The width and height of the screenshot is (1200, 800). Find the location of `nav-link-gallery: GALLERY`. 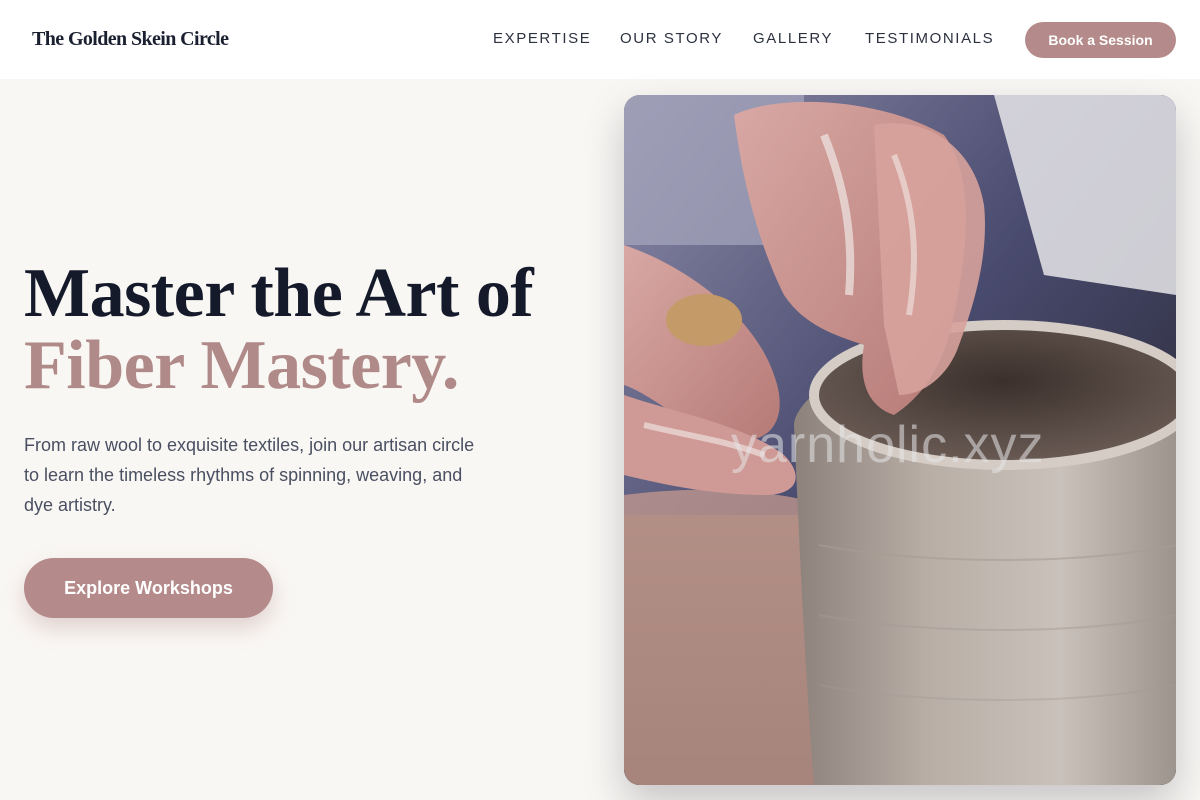

nav-link-gallery: GALLERY is located at coordinates (793, 38).